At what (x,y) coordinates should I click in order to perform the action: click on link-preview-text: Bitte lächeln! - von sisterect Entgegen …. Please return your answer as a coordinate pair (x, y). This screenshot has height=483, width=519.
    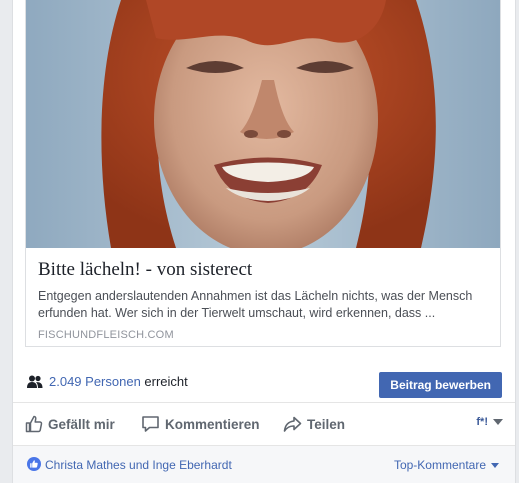
    Looking at the image, I should click on (264, 299).